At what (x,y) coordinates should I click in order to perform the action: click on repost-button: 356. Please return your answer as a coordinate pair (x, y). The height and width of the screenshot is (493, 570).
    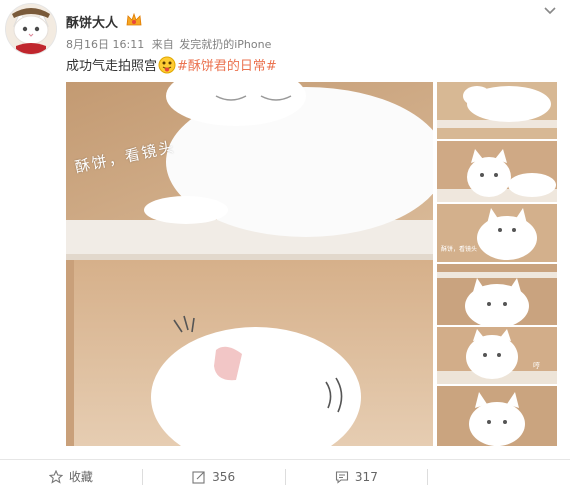
    Looking at the image, I should click on (214, 476).